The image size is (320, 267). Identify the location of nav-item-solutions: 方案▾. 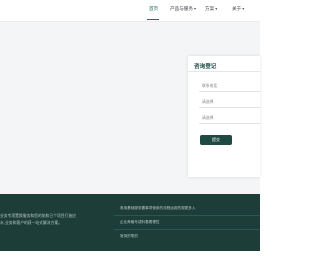
(211, 9).